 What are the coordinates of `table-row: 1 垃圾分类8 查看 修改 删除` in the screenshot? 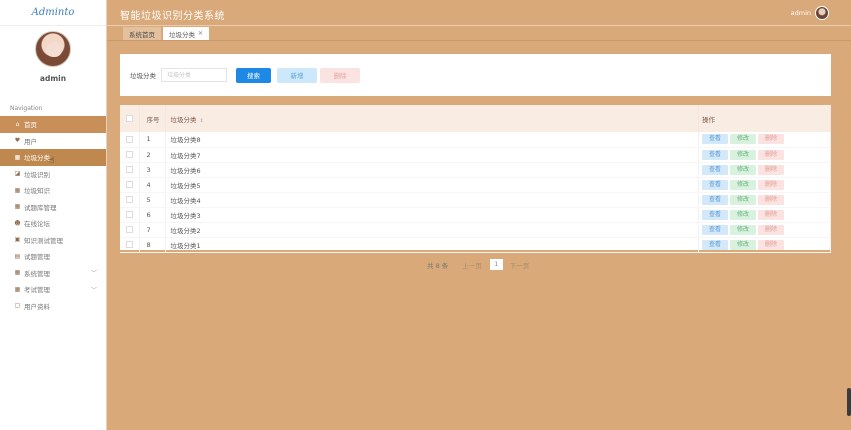 It's located at (475, 140).